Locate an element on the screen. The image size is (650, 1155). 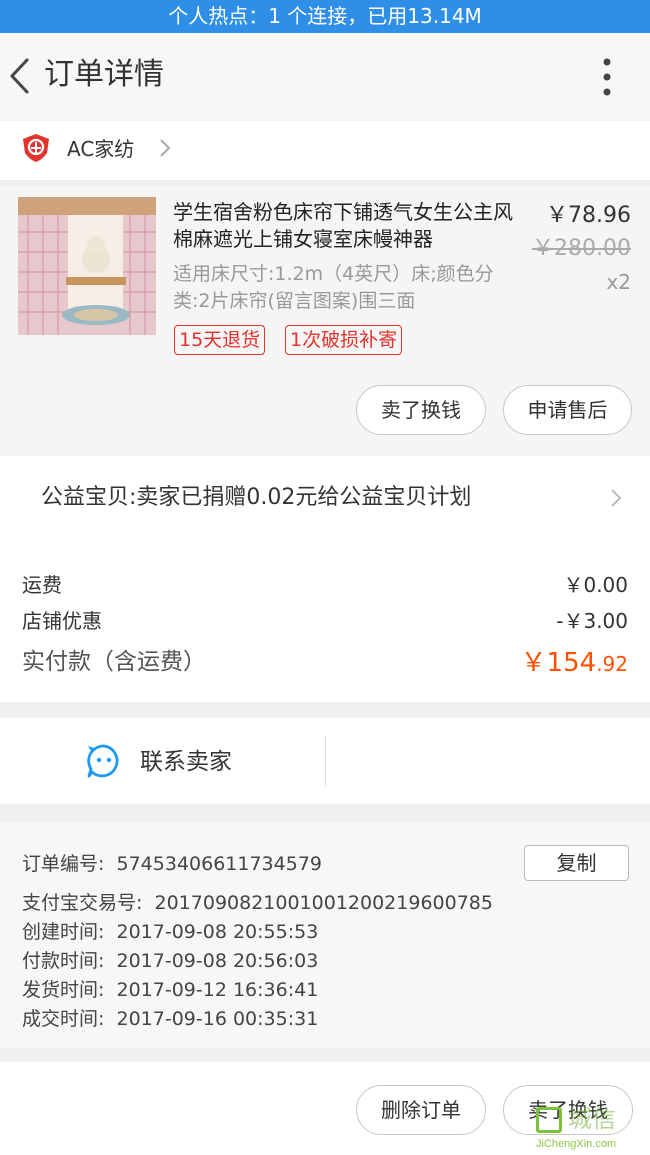
item-price: ￥78.96 is located at coordinates (588, 215).